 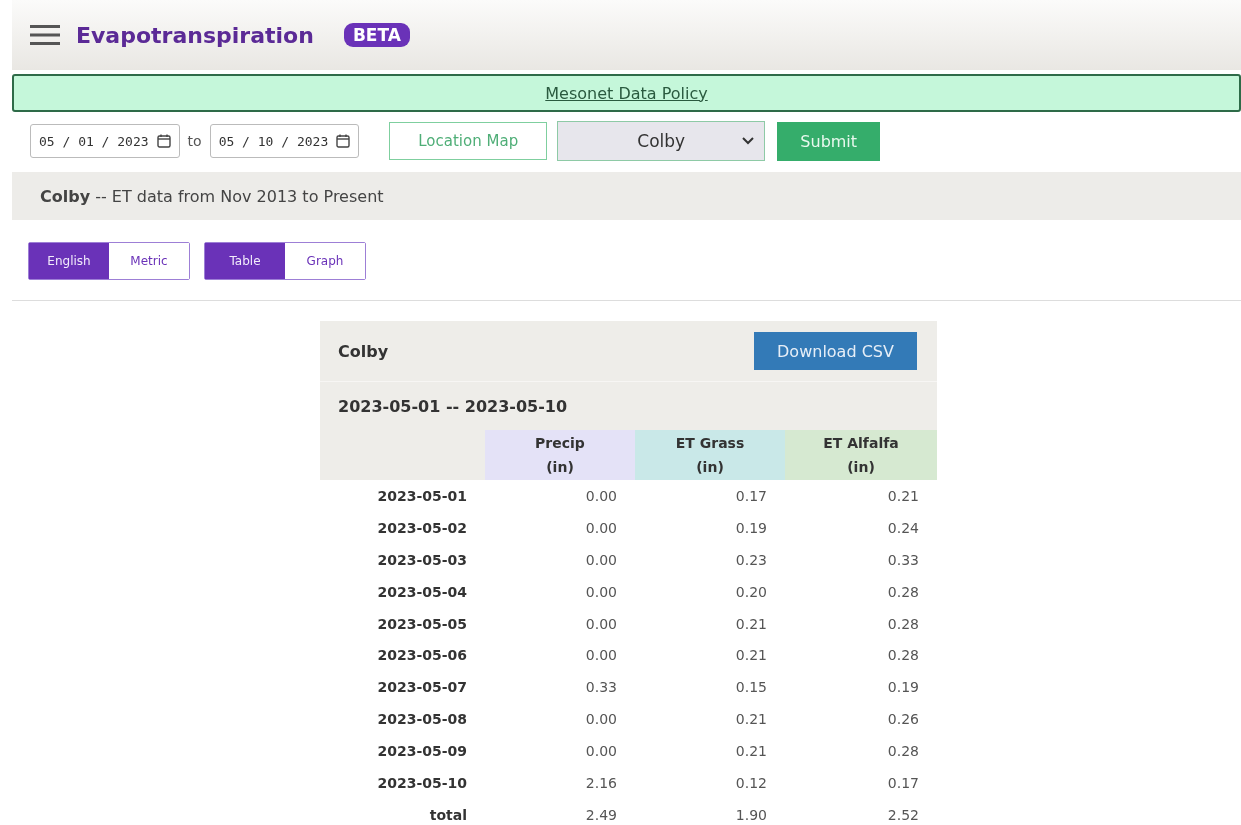 What do you see at coordinates (422, 656) in the screenshot?
I see `row-label: 2023-05-06` at bounding box center [422, 656].